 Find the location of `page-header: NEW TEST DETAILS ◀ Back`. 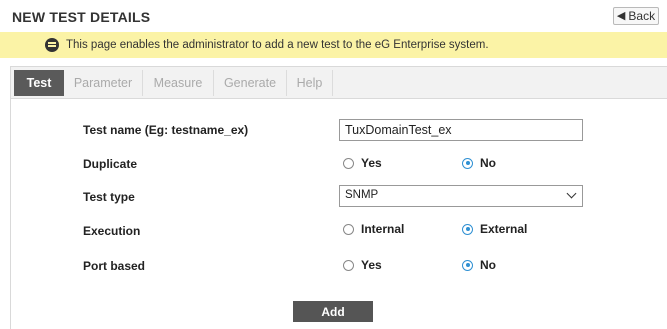

page-header: NEW TEST DETAILS ◀ Back is located at coordinates (333, 16).